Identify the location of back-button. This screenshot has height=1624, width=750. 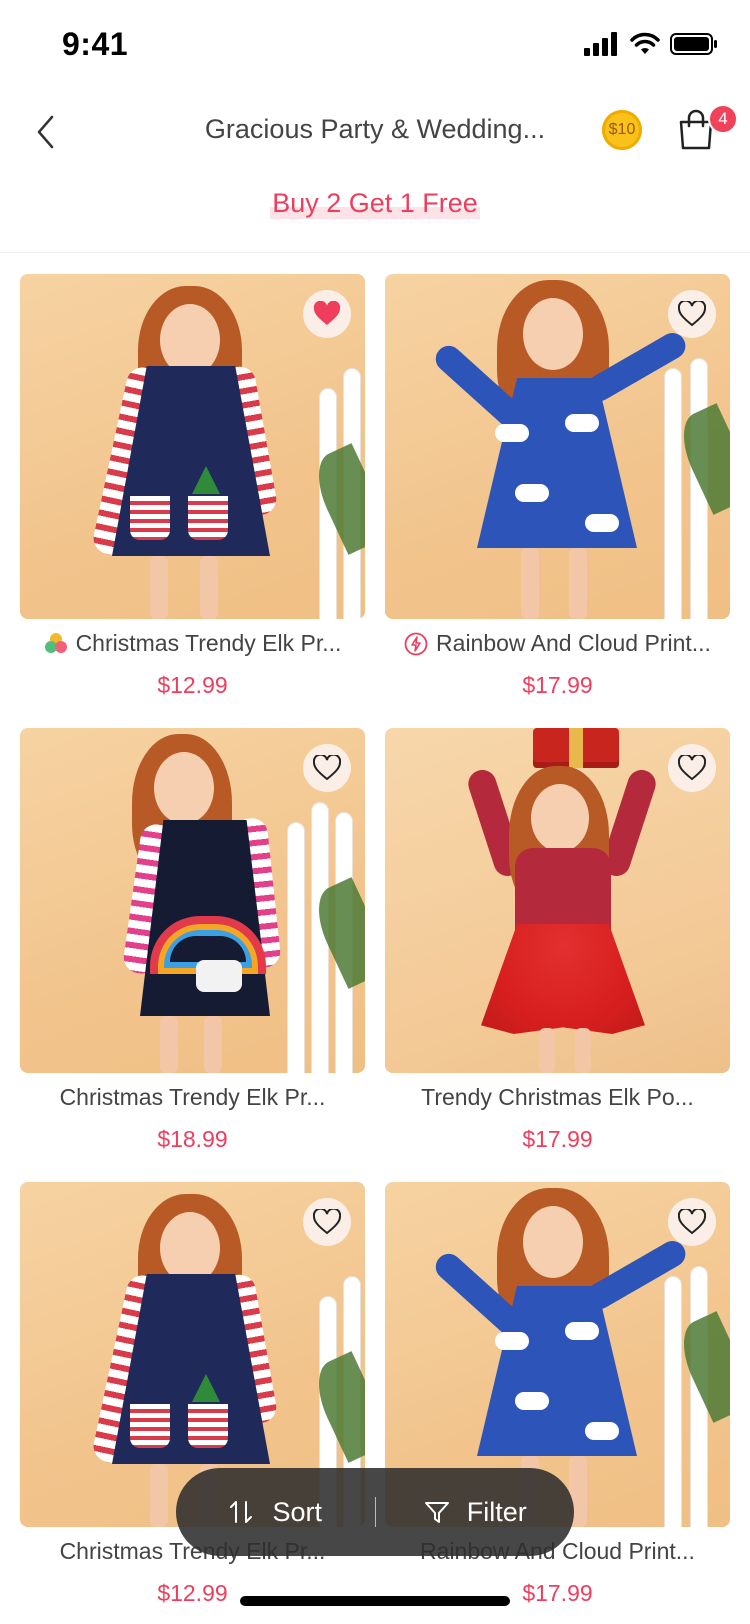
(46, 132).